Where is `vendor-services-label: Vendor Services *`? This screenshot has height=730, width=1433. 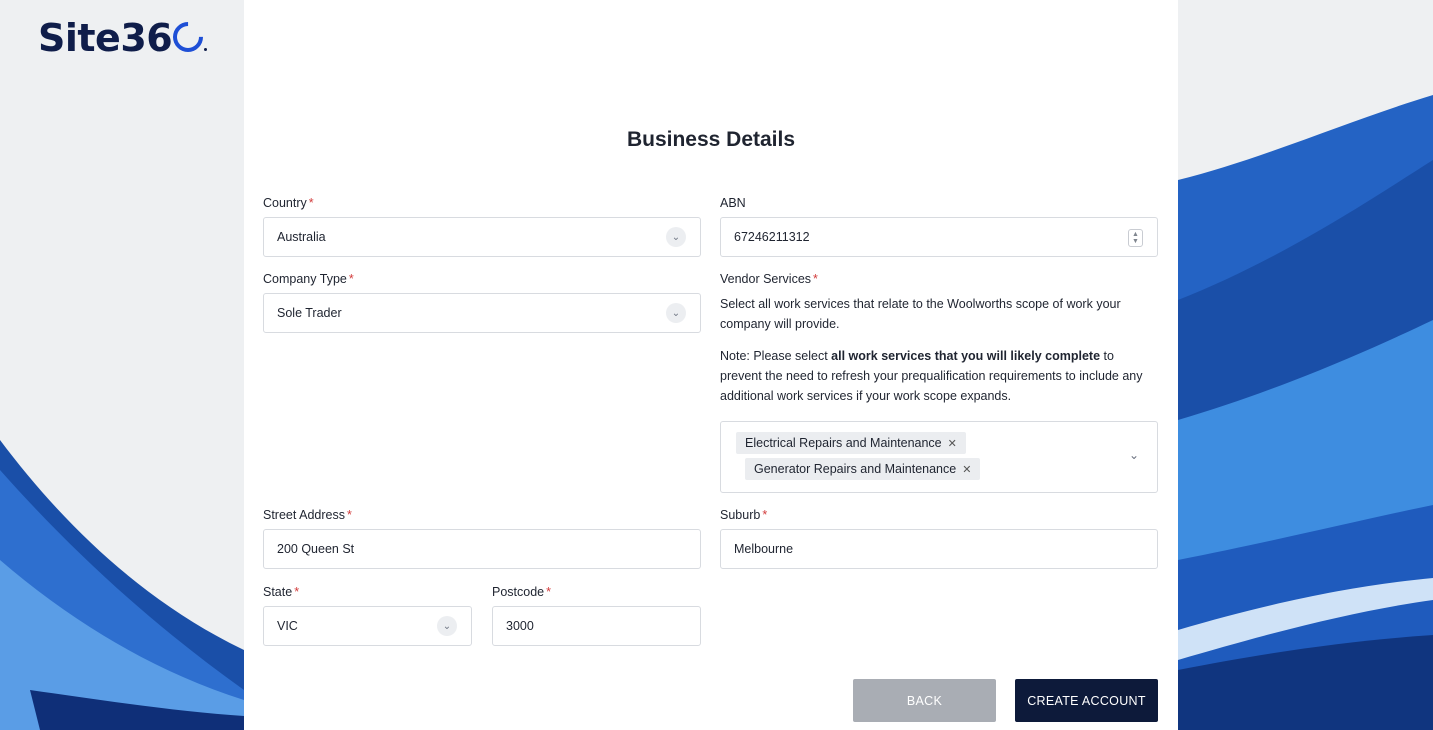 vendor-services-label: Vendor Services * is located at coordinates (769, 279).